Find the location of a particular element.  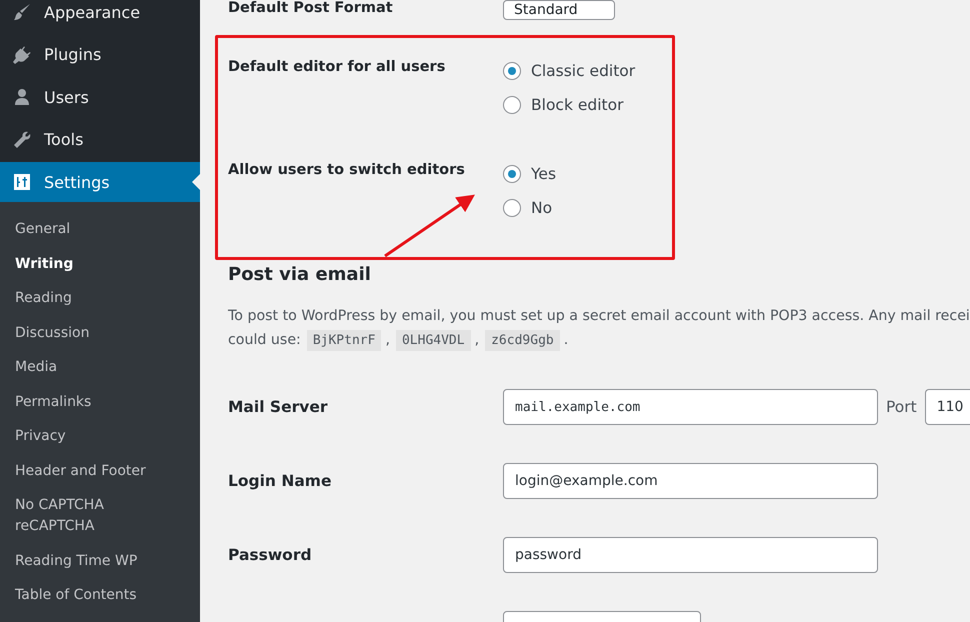

submenu-item: Table of Contents is located at coordinates (90, 595).